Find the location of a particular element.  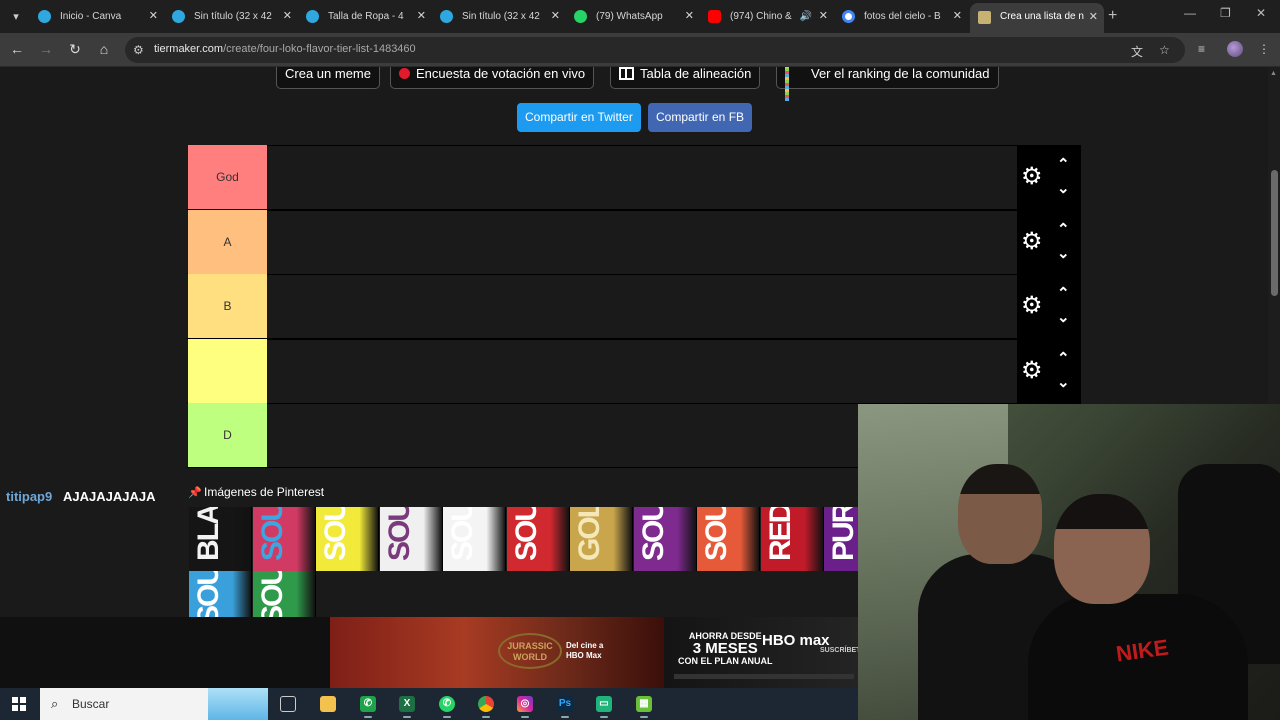

close-window-icon: ✕ is located at coordinates (1261, 13).